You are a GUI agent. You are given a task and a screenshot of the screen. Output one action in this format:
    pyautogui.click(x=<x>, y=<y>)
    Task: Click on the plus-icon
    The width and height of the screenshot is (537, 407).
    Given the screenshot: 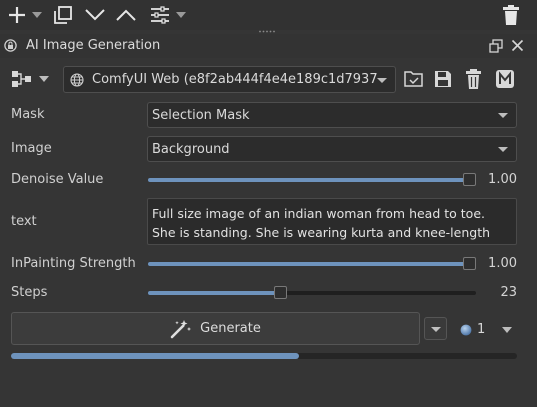 What is the action you would take?
    pyautogui.click(x=17, y=15)
    